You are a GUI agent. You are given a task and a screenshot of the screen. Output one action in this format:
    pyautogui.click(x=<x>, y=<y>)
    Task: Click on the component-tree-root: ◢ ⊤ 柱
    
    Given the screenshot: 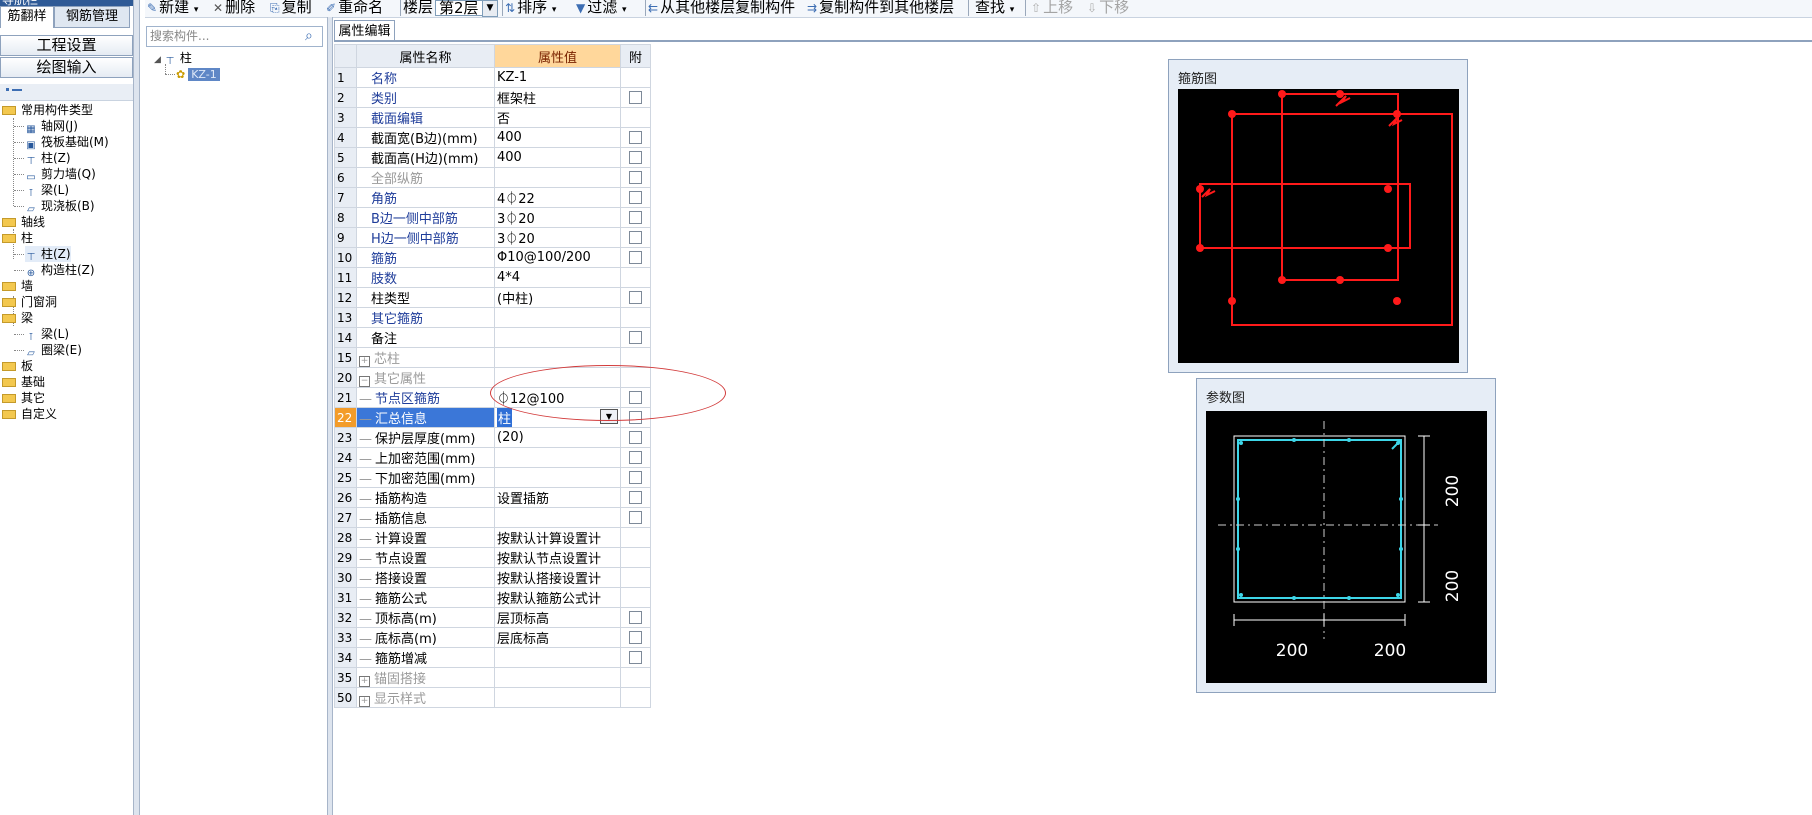 What is the action you would take?
    pyautogui.click(x=173, y=58)
    